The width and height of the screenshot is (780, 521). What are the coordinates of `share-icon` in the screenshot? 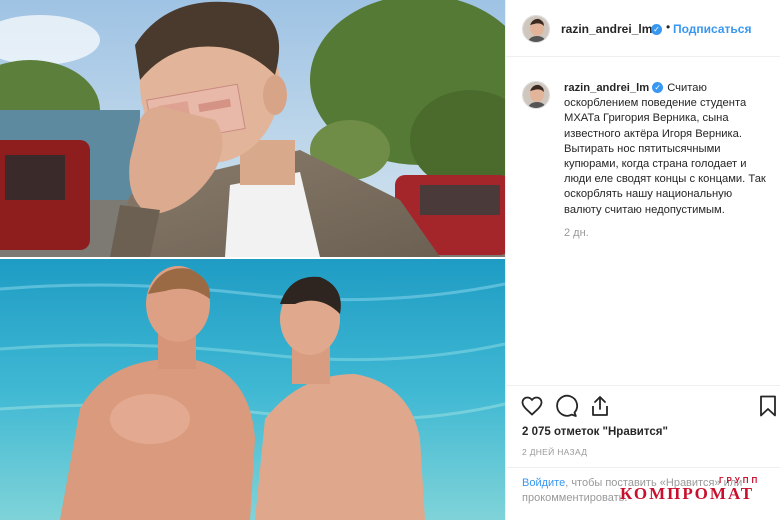 It's located at (601, 407).